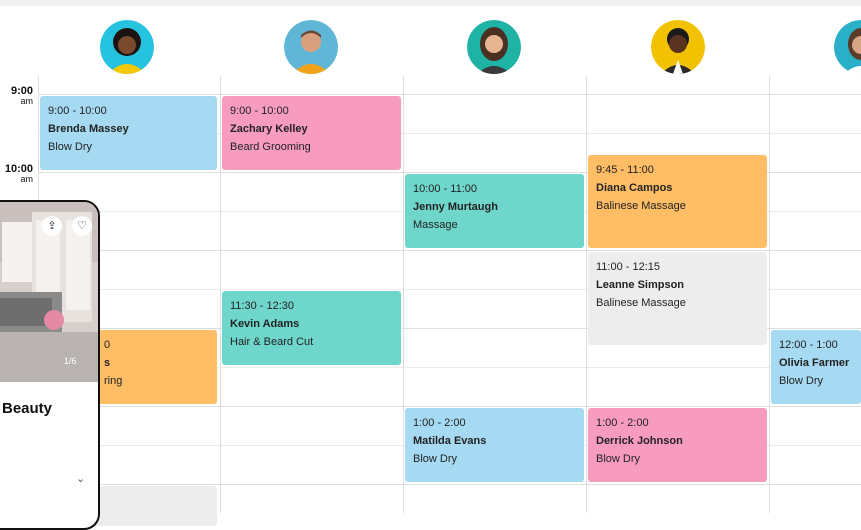 This screenshot has height=530, width=861. Describe the element at coordinates (21, 95) in the screenshot. I see `time-label: 9:00 am` at that location.